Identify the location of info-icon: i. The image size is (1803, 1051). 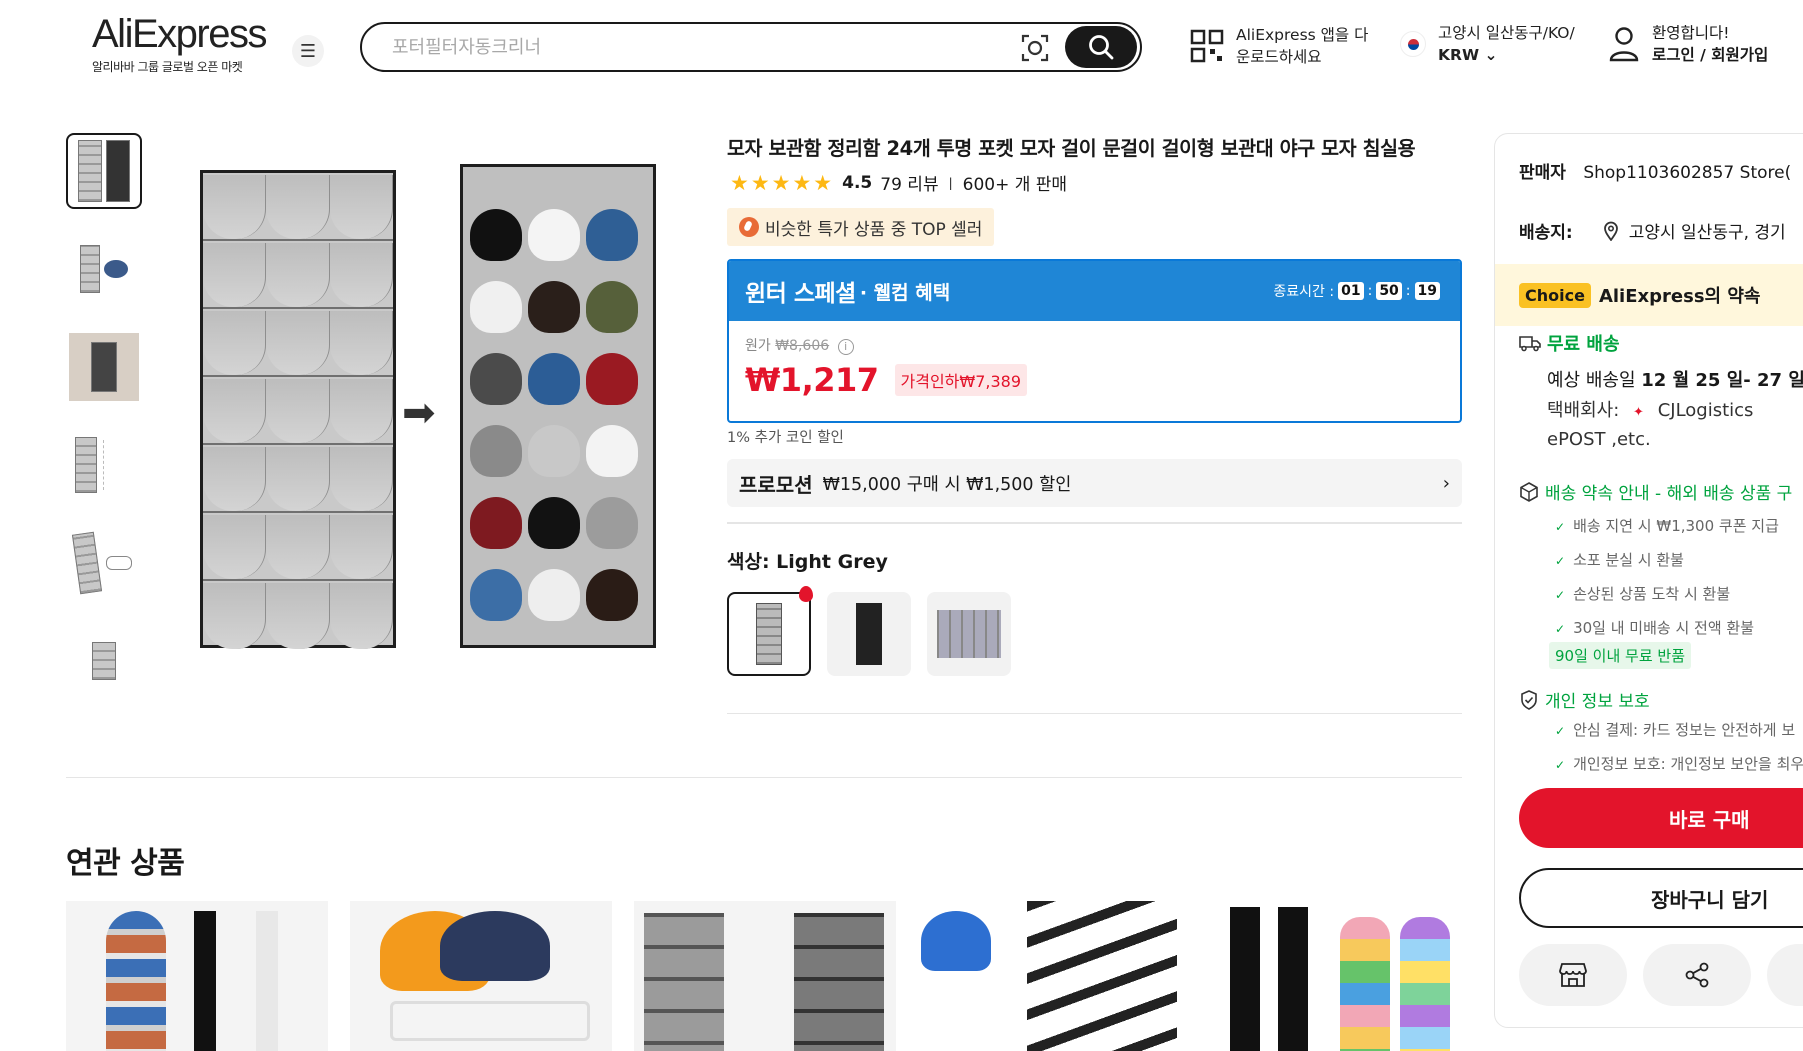
(845, 347).